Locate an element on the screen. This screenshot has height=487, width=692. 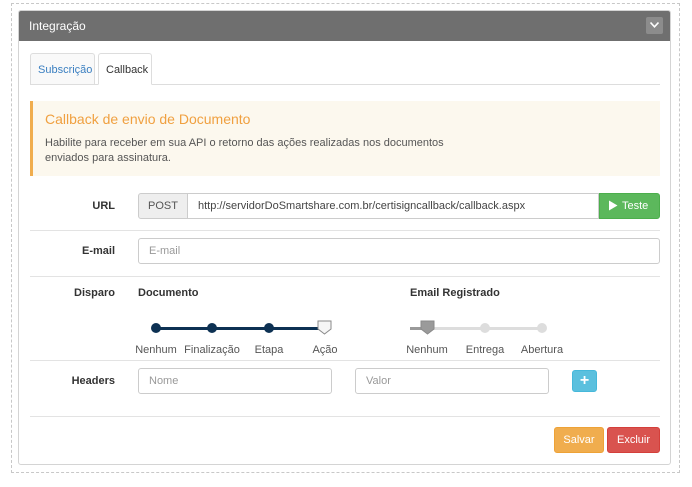
test-button: Teste is located at coordinates (629, 206).